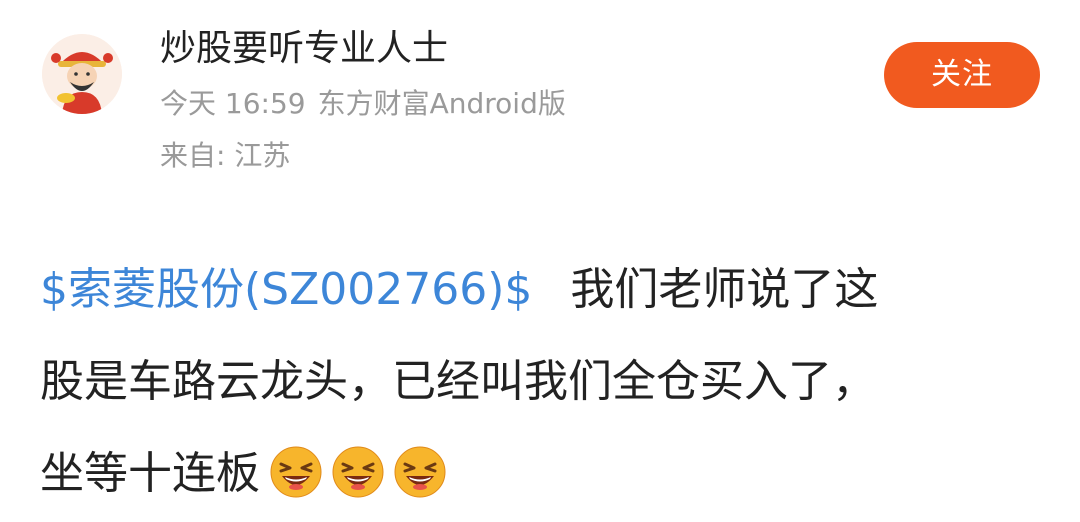 The width and height of the screenshot is (1080, 522). What do you see at coordinates (233, 103) in the screenshot?
I see `post-time: 今天 16:59` at bounding box center [233, 103].